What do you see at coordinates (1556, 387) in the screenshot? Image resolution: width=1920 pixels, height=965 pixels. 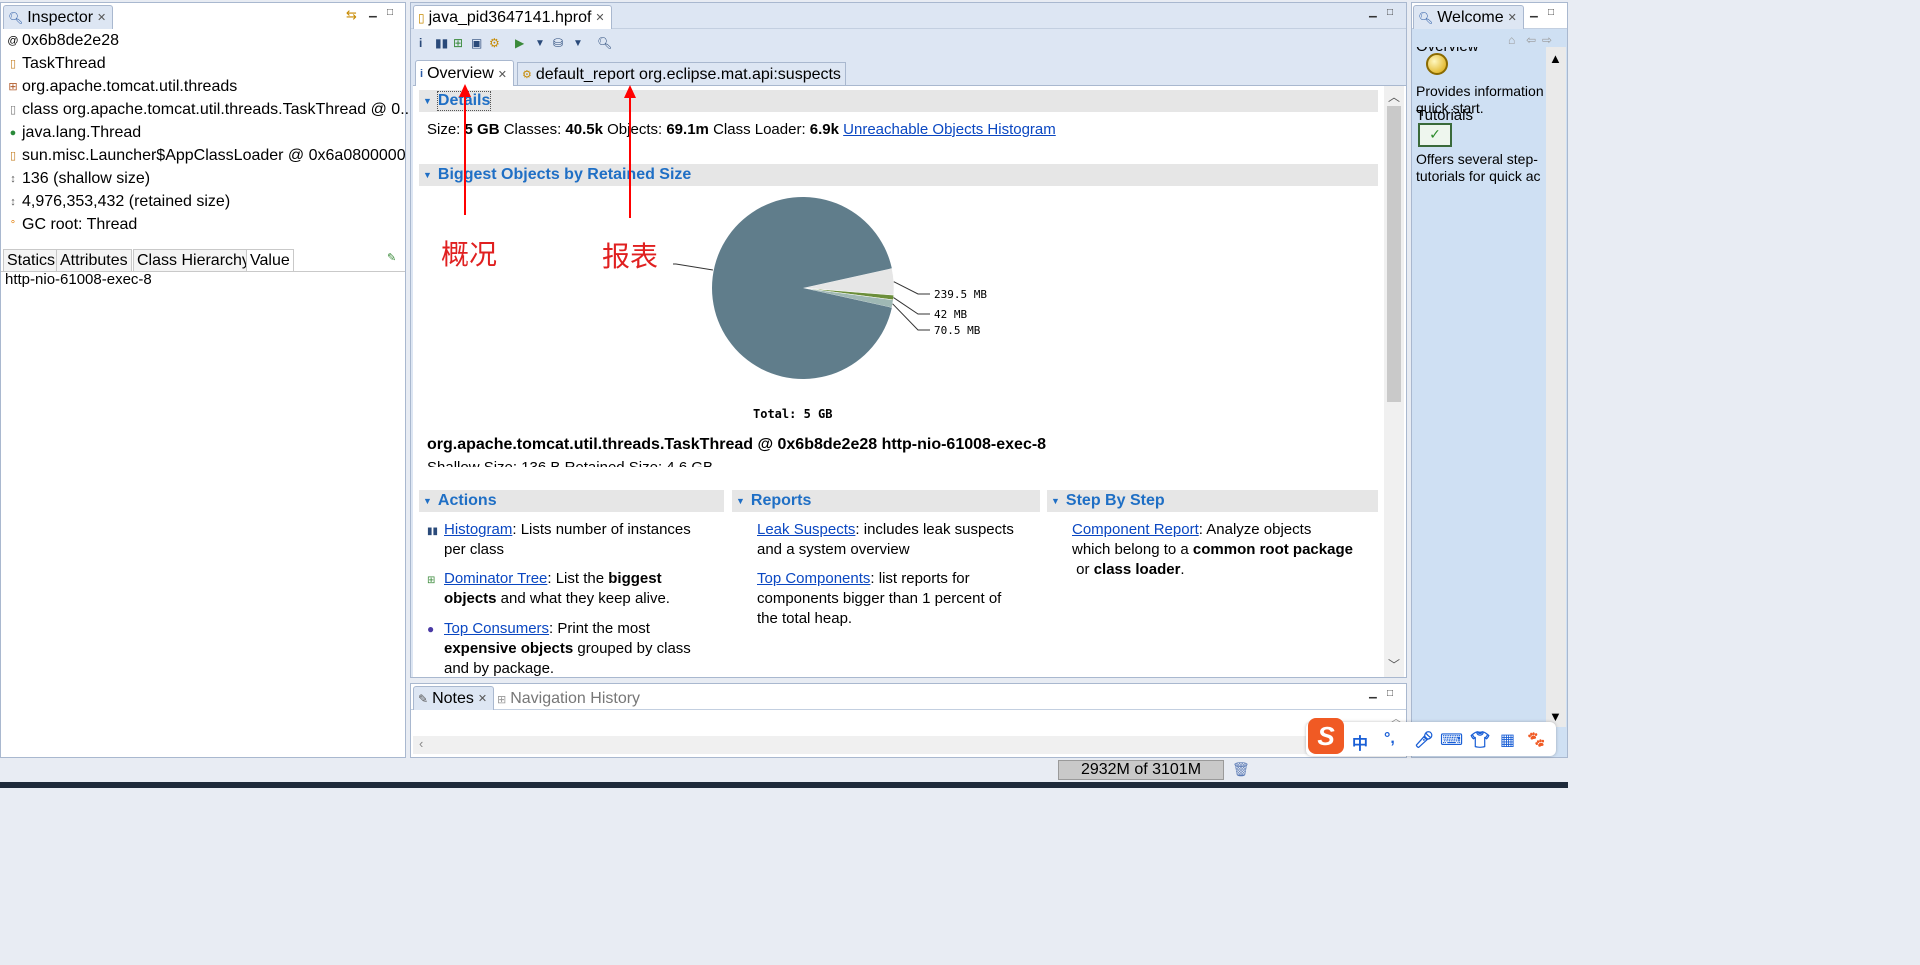 I see `welcome-scrollbar: ▲ ▼` at bounding box center [1556, 387].